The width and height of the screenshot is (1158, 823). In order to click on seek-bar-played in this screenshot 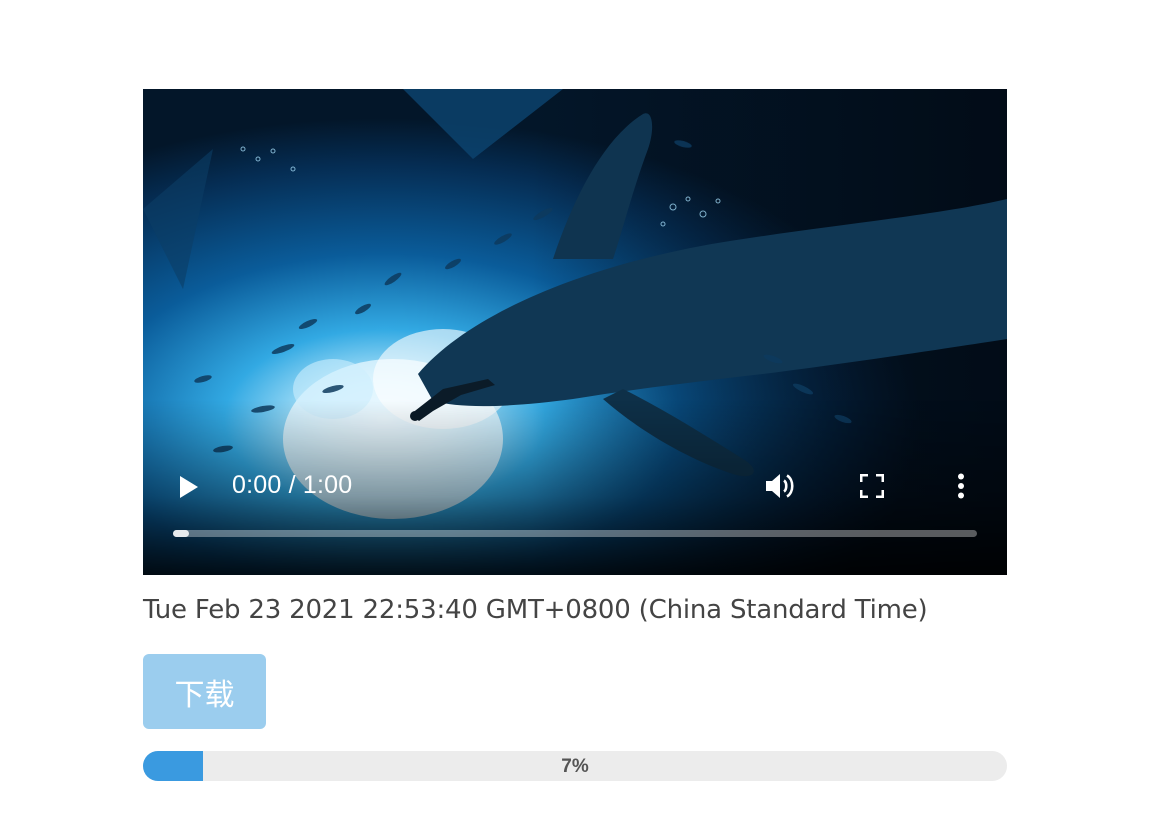, I will do `click(181, 533)`.